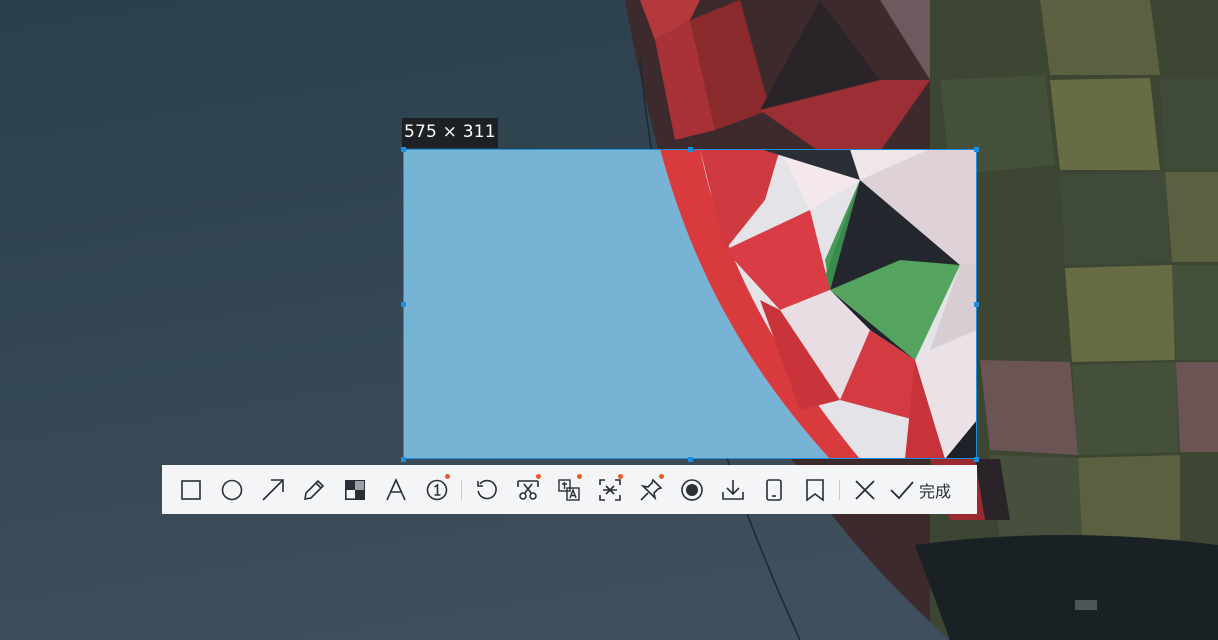 This screenshot has width=1218, height=640. I want to click on resize-handle-top-right, so click(976, 149).